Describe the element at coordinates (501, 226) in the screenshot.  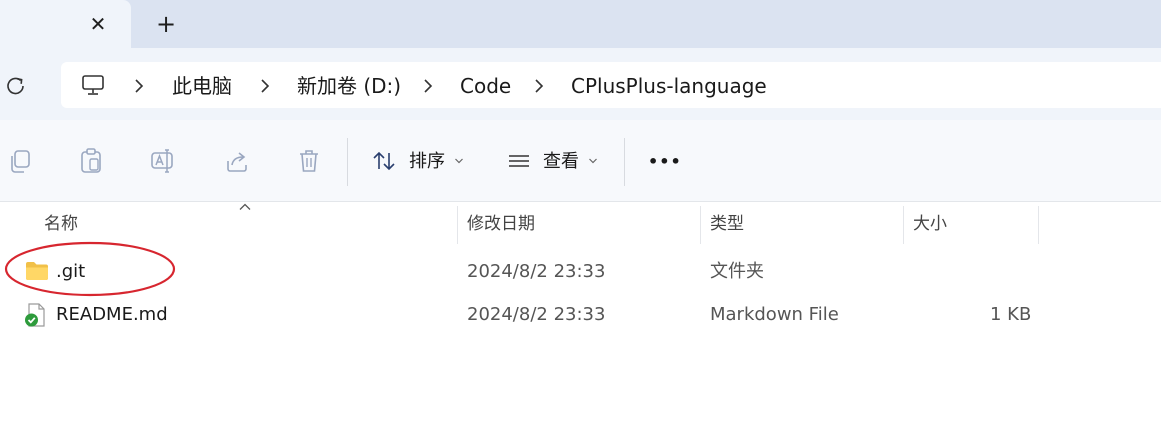
I see `column-header-modified: 修改日期` at that location.